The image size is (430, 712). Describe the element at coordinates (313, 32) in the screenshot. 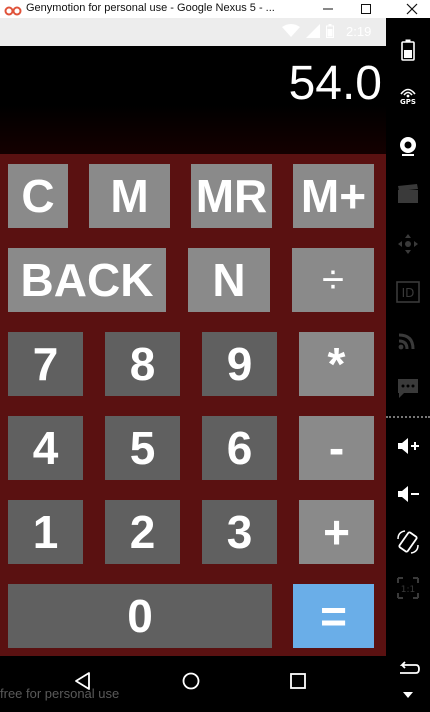

I see `signal-icon` at that location.